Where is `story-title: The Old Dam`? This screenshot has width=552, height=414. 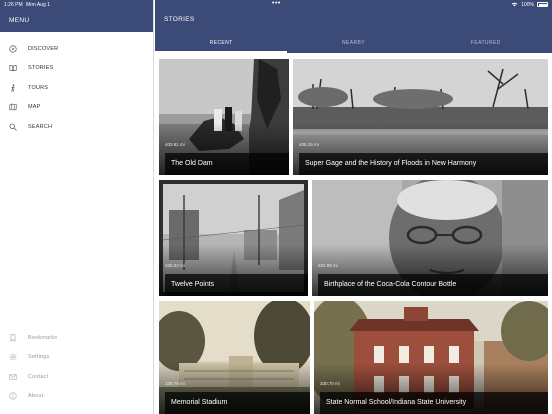
story-title: The Old Dam is located at coordinates (227, 164).